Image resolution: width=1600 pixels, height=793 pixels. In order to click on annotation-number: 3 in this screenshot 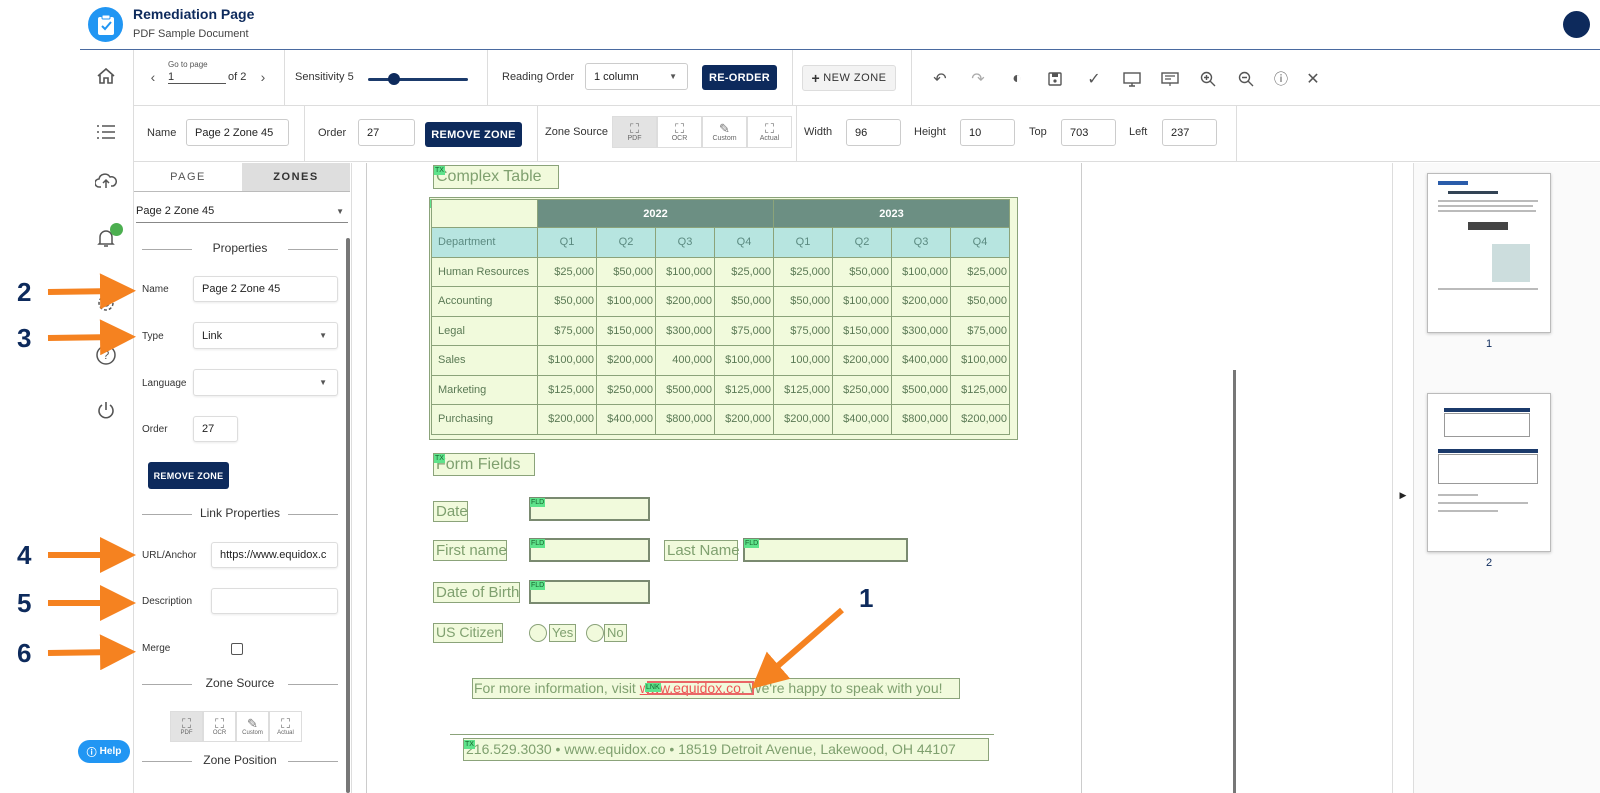, I will do `click(24, 338)`.